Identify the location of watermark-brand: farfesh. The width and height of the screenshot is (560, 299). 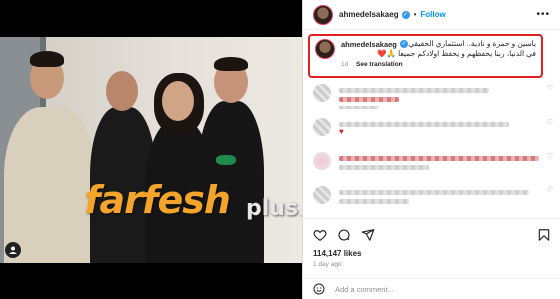
(157, 200).